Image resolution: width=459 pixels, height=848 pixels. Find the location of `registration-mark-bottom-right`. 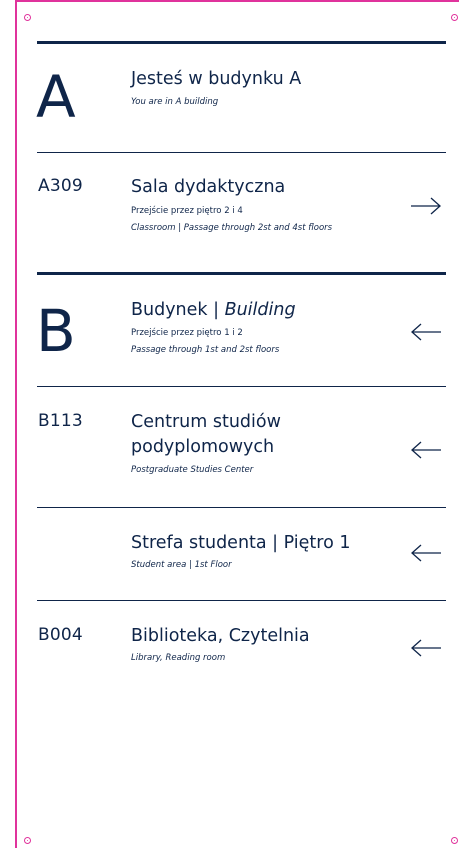

registration-mark-bottom-right is located at coordinates (454, 840).